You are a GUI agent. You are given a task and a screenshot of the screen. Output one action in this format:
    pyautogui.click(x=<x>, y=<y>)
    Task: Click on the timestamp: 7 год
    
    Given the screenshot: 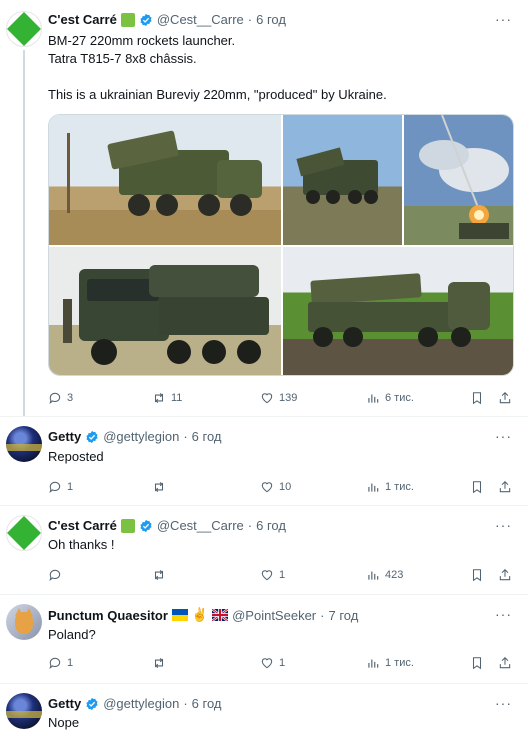 What is the action you would take?
    pyautogui.click(x=343, y=615)
    